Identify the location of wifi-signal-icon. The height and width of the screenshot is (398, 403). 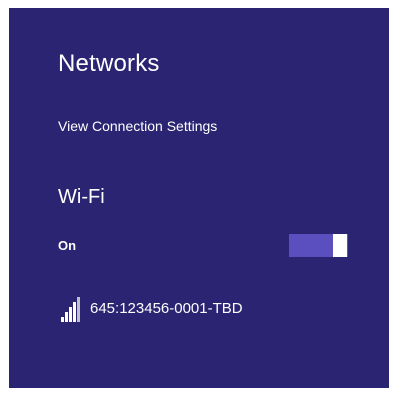
(70, 309).